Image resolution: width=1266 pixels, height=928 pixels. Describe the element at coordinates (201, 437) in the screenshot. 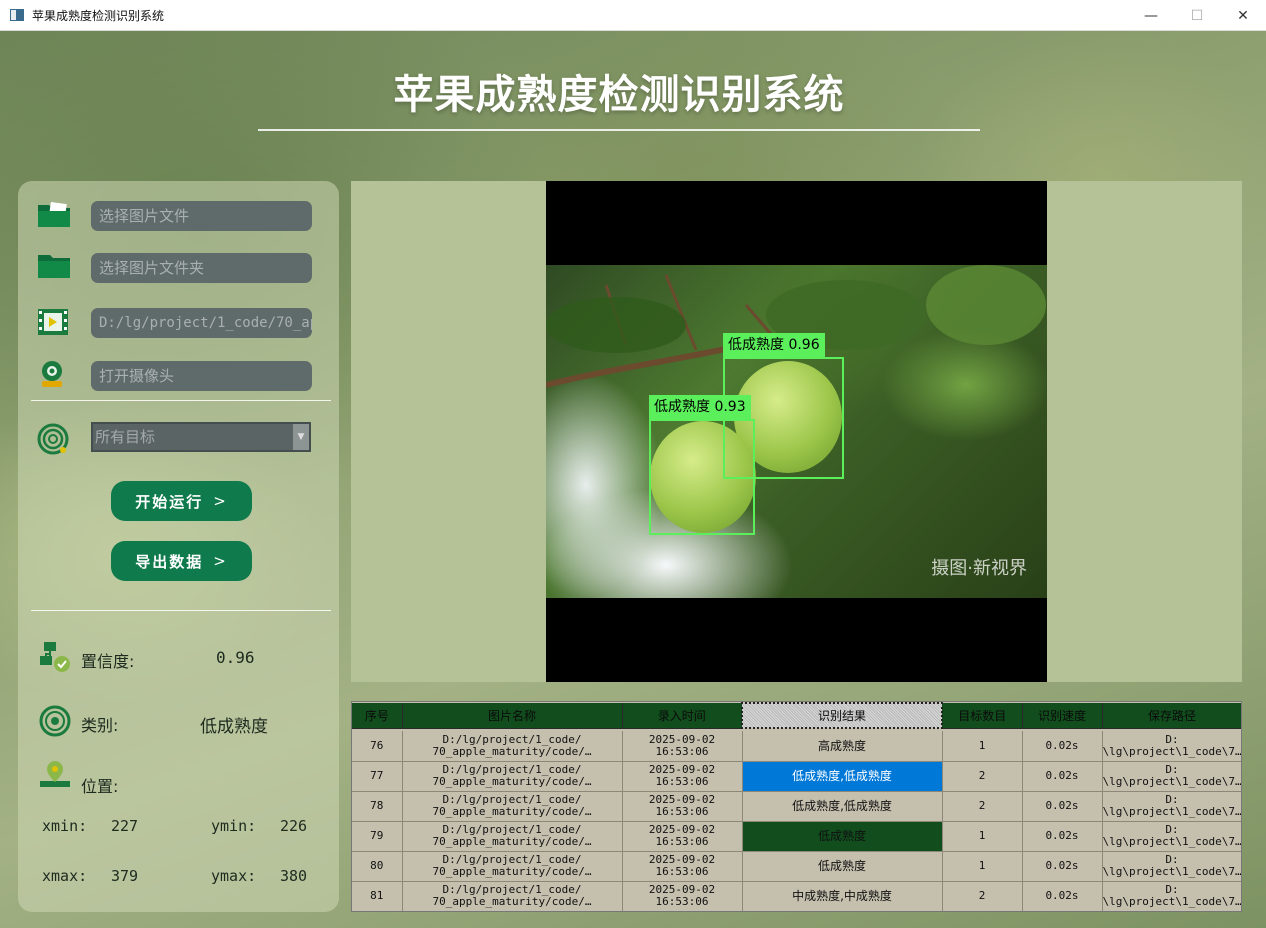

I see `target-select: 所有目标 ▼` at that location.